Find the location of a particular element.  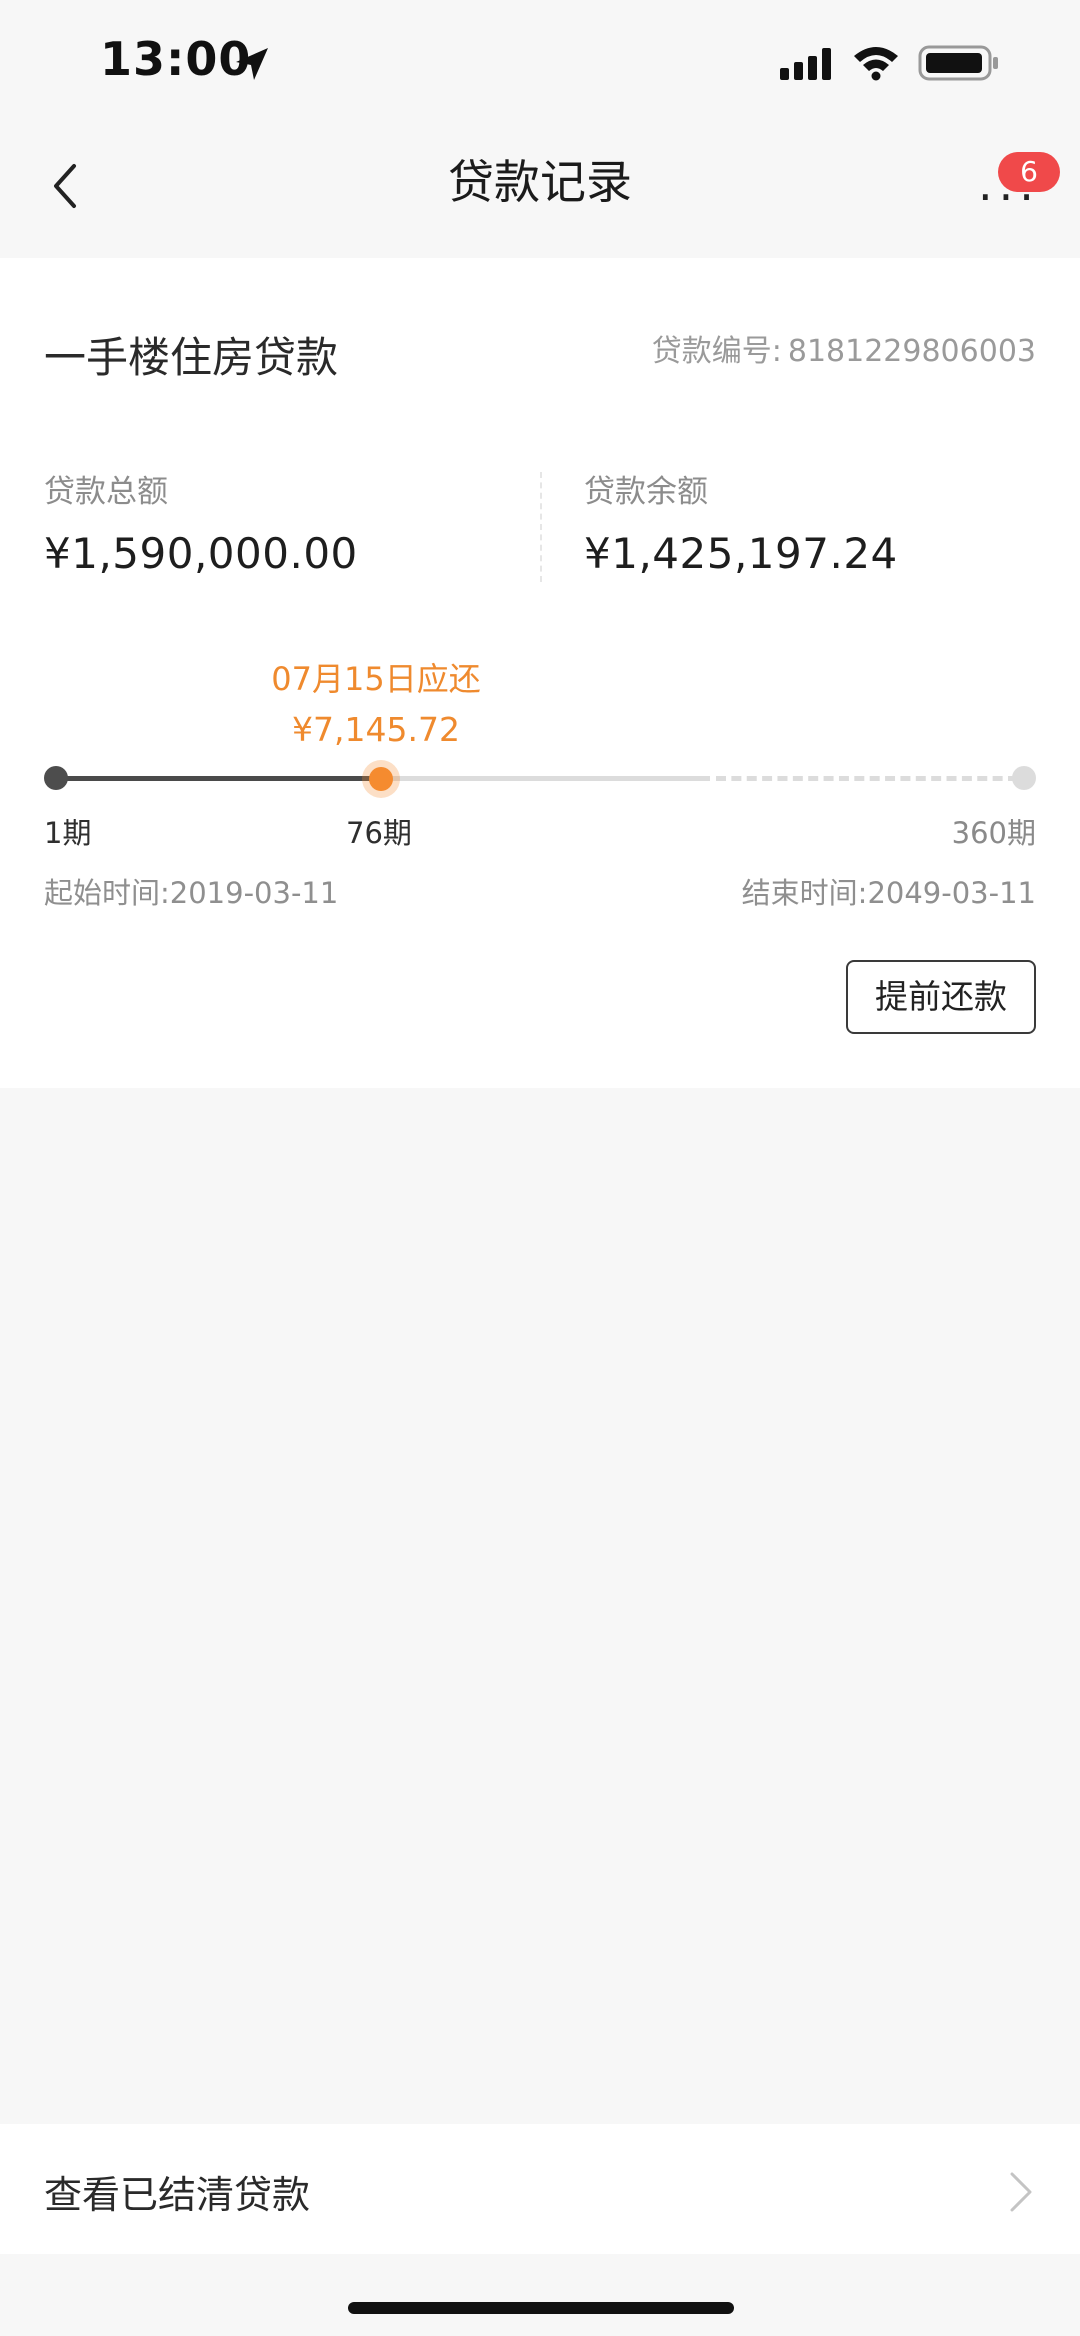

progress-track-completed is located at coordinates (218, 778).